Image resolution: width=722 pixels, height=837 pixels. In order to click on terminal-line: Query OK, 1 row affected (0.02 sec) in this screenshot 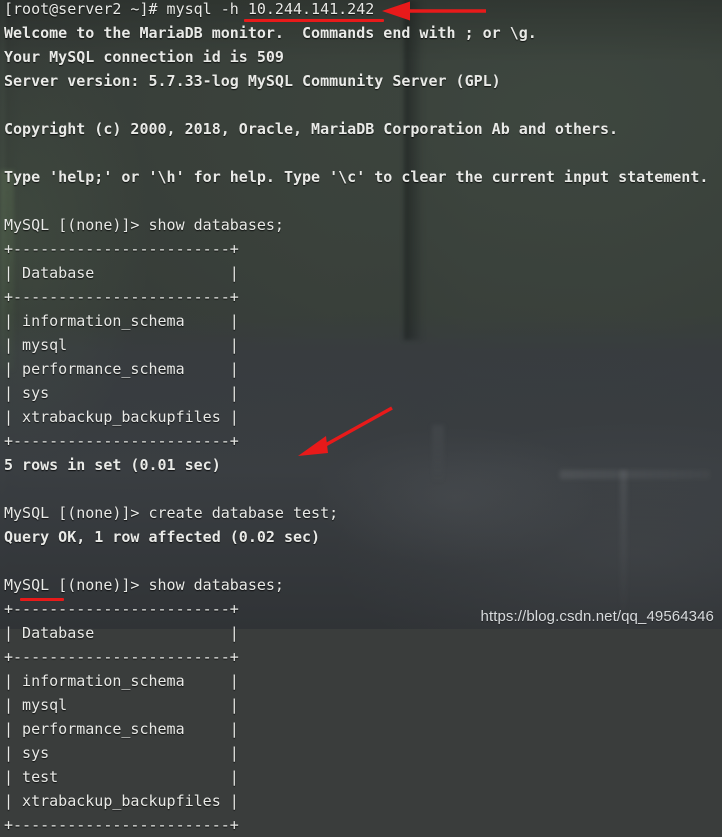, I will do `click(162, 537)`.